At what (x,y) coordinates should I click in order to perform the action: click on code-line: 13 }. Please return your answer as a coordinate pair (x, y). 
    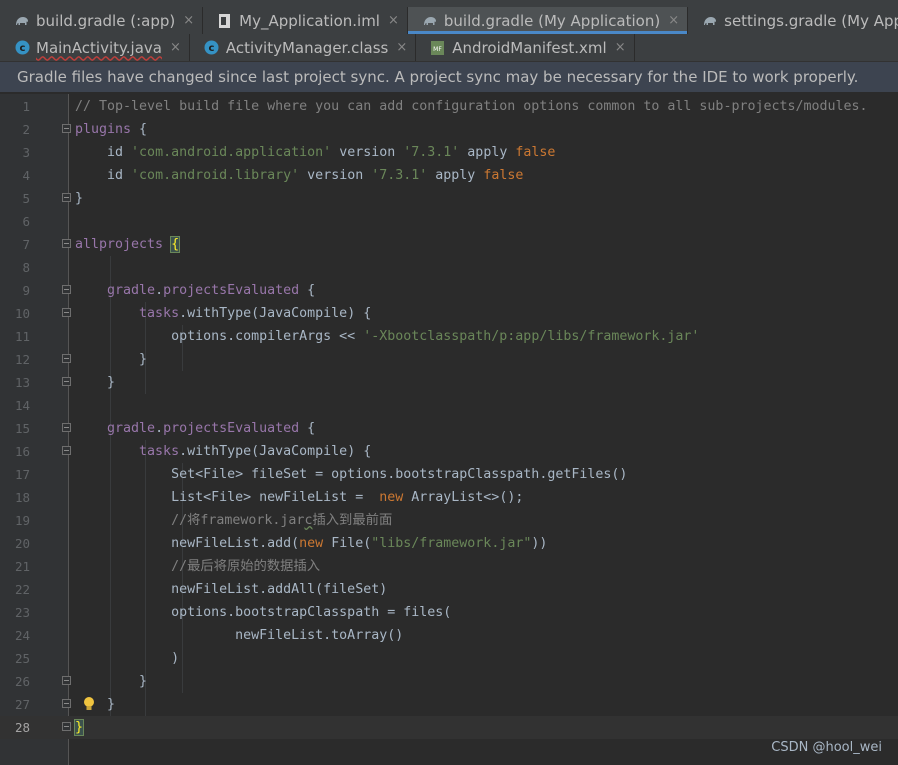
    Looking at the image, I should click on (449, 382).